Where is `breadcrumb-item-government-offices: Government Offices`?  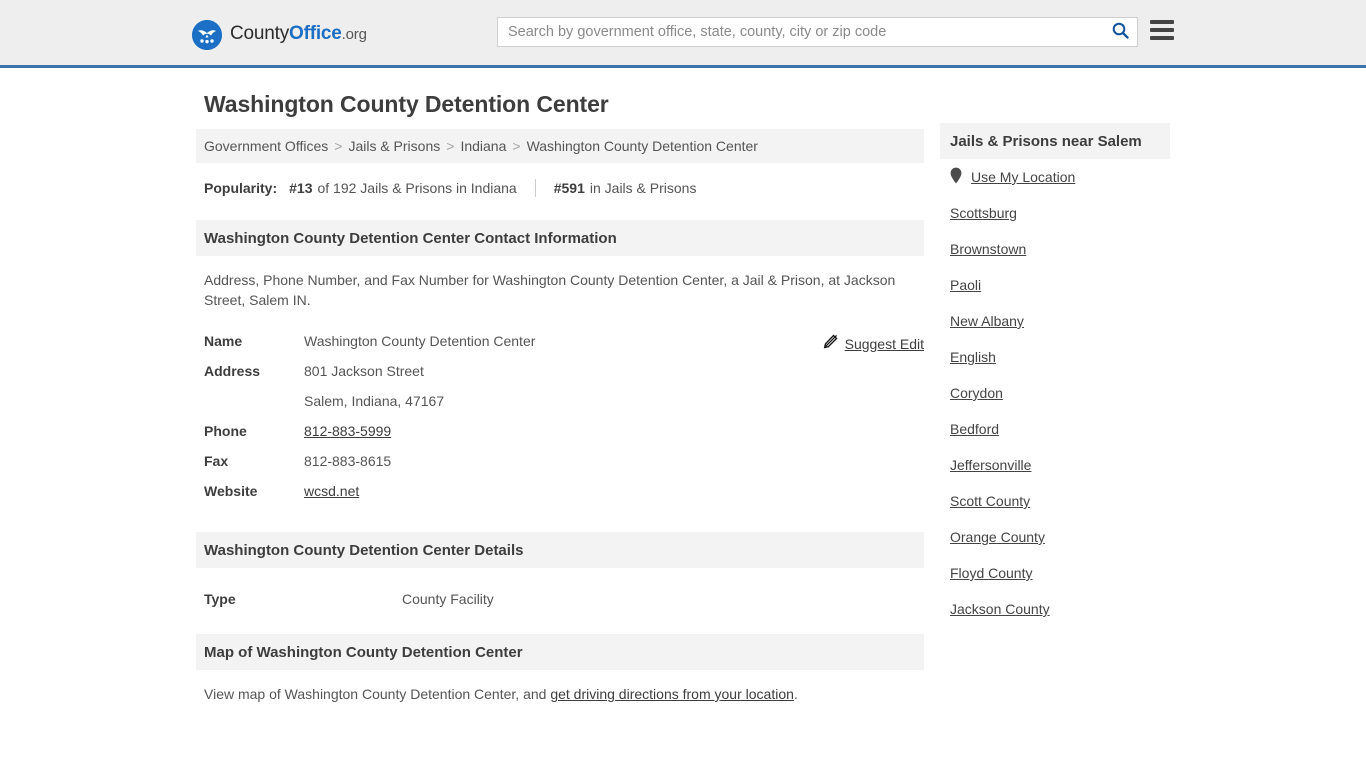 breadcrumb-item-government-offices: Government Offices is located at coordinates (266, 146).